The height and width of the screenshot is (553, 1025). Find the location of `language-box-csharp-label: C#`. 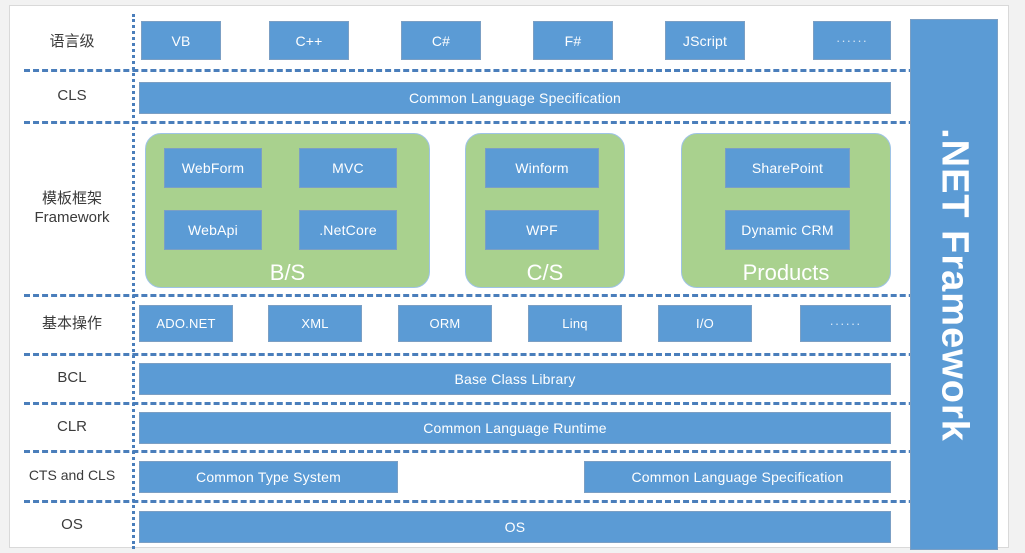

language-box-csharp-label: C# is located at coordinates (441, 40).